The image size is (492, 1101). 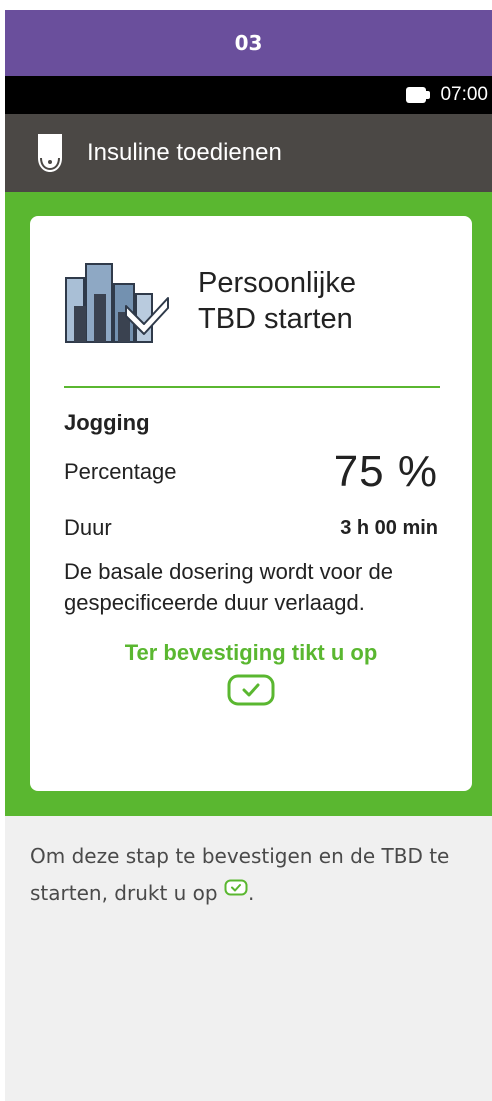 I want to click on instruction-end: ., so click(x=251, y=893).